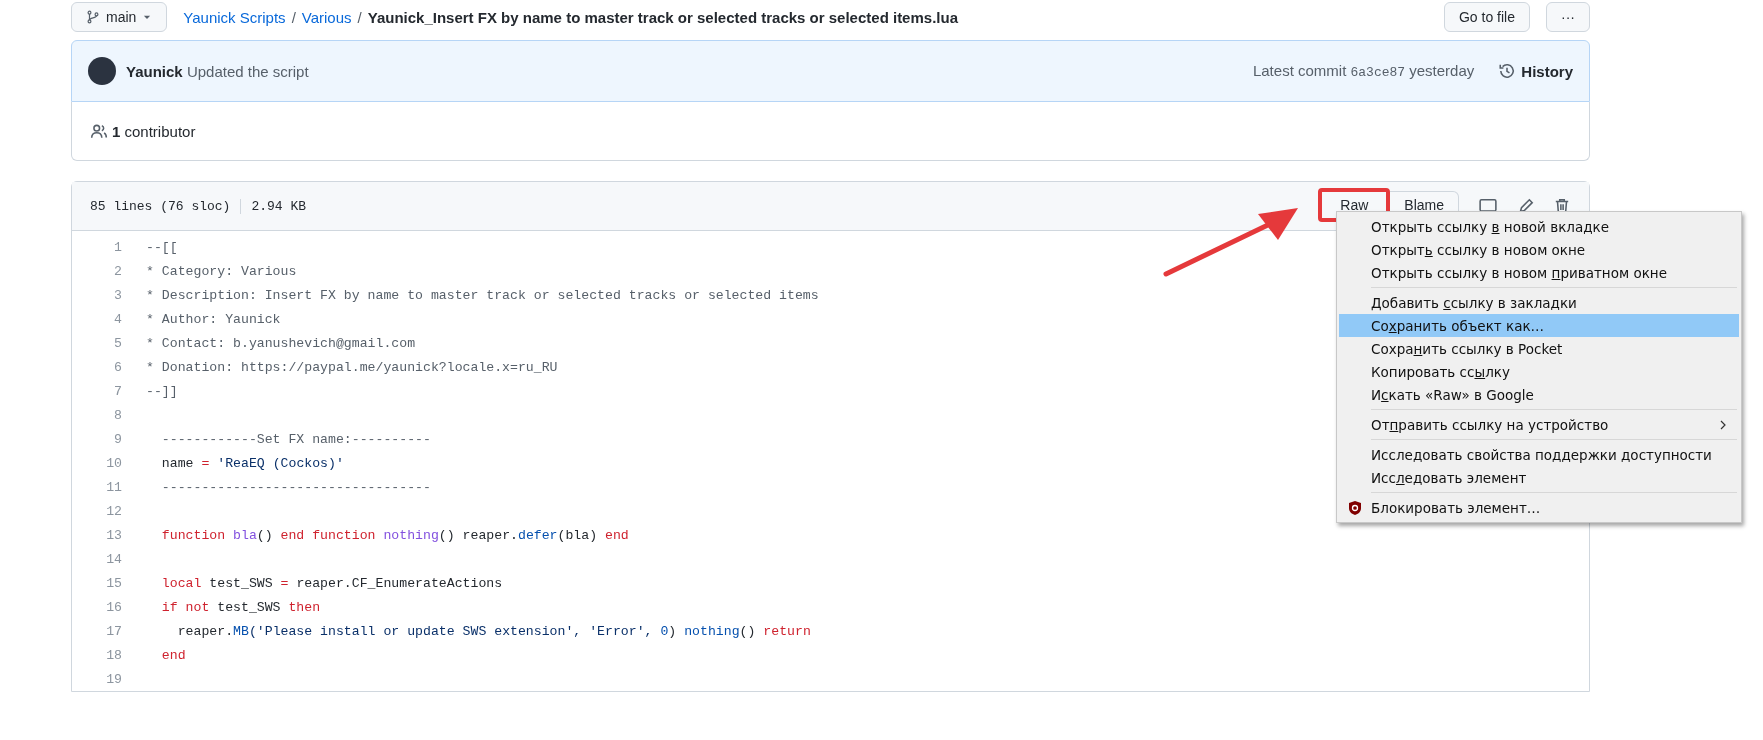 Image resolution: width=1763 pixels, height=740 pixels. I want to click on code-line: end, so click(173, 655).